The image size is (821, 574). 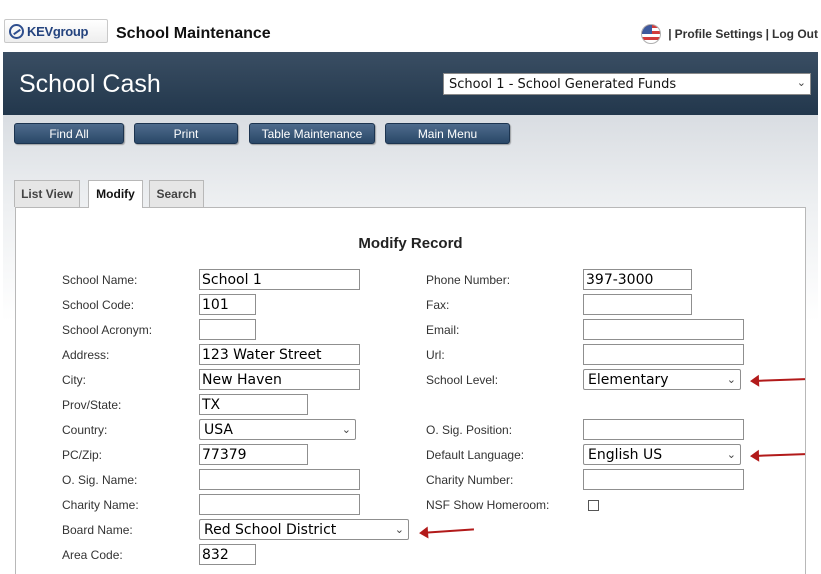 What do you see at coordinates (176, 193) in the screenshot?
I see `tab-search: Search` at bounding box center [176, 193].